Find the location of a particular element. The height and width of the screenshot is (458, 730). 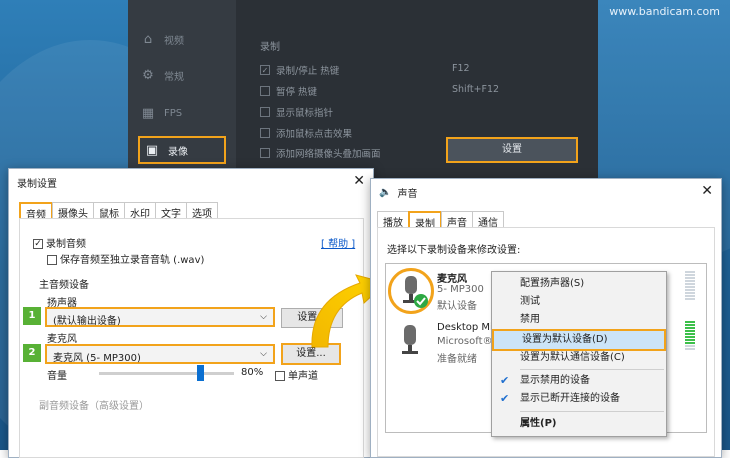

menu-item-configure-speaker: 配置扬声器(S) is located at coordinates (579, 284).